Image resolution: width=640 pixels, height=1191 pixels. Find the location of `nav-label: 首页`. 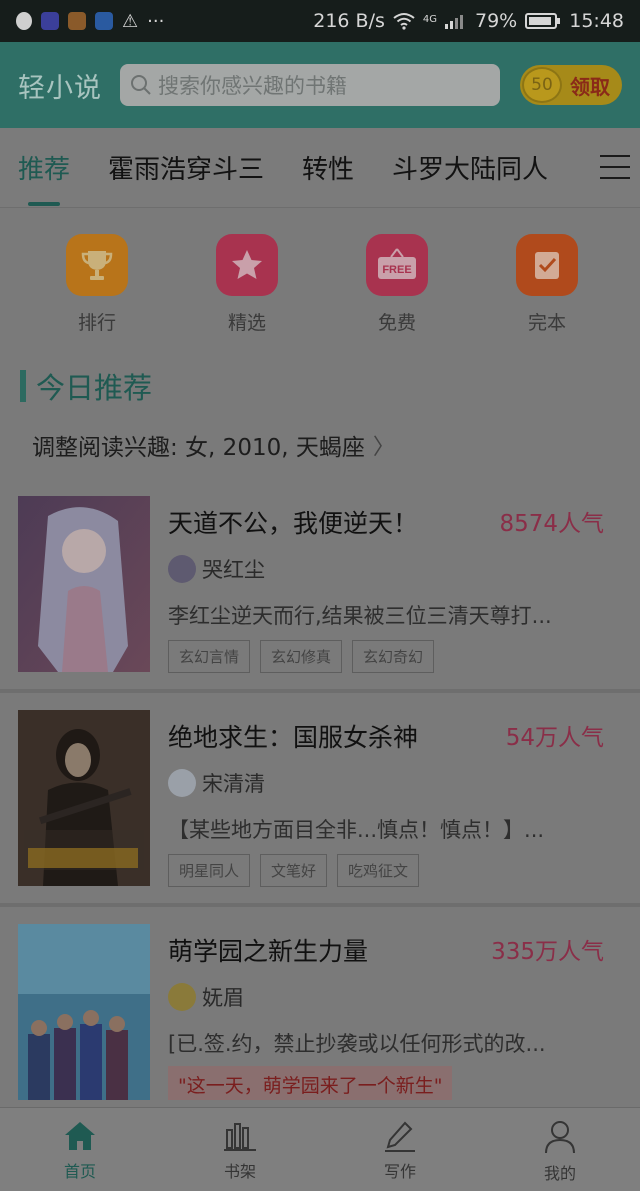

nav-label: 首页 is located at coordinates (79, 1171).